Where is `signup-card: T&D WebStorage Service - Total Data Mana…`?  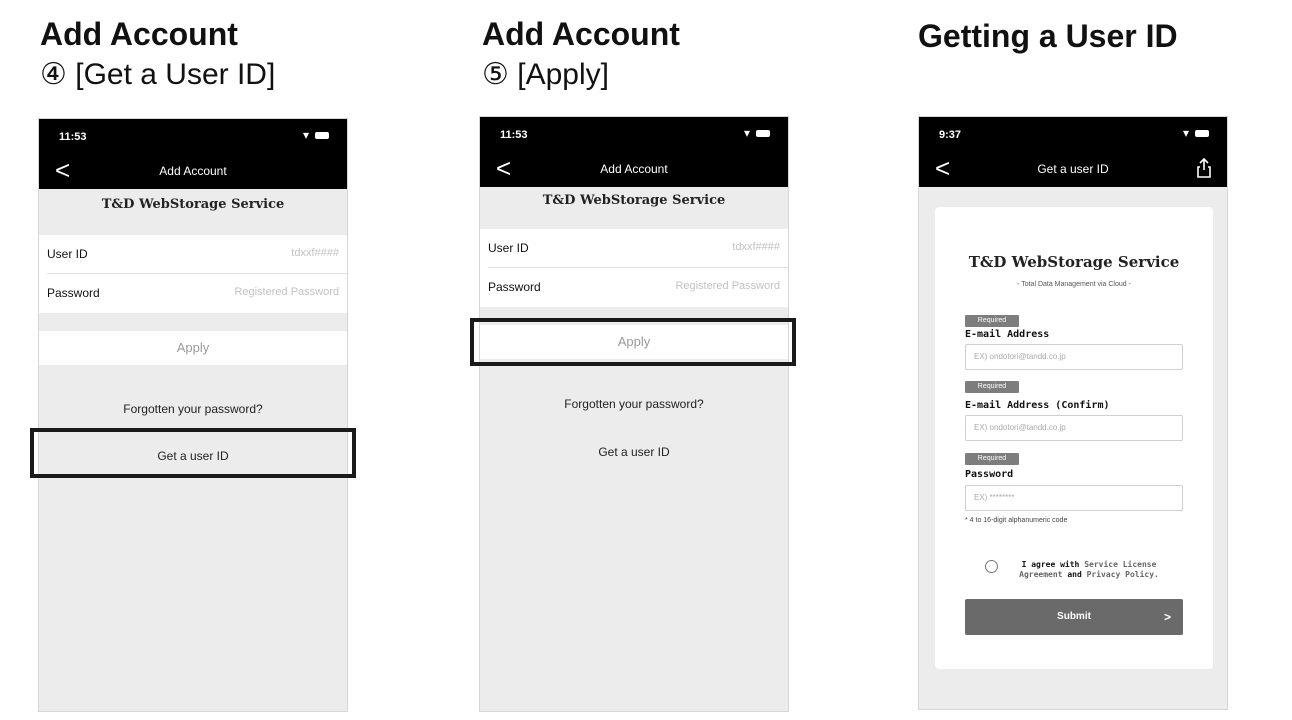
signup-card: T&D WebStorage Service - Total Data Mana… is located at coordinates (1074, 438).